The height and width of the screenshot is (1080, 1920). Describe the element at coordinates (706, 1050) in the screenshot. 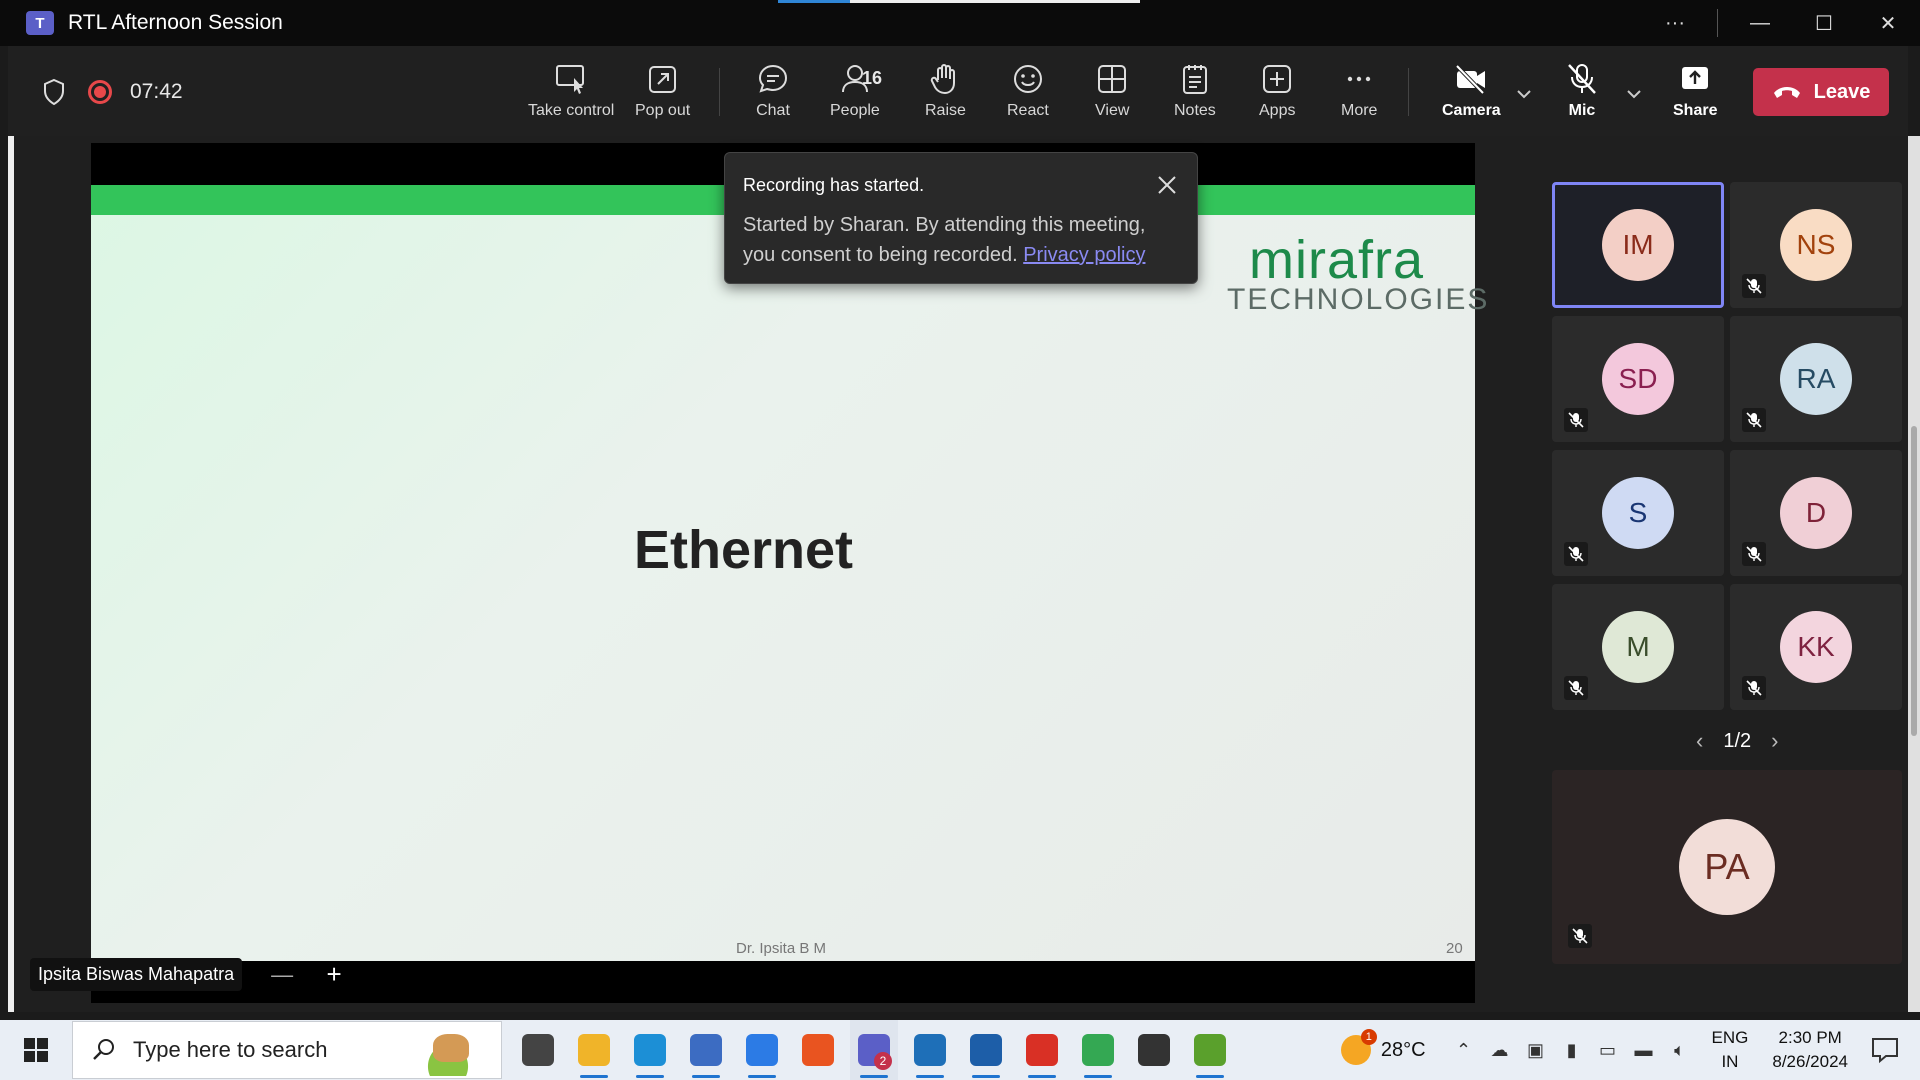

I see `network-app-taskbar-button` at that location.